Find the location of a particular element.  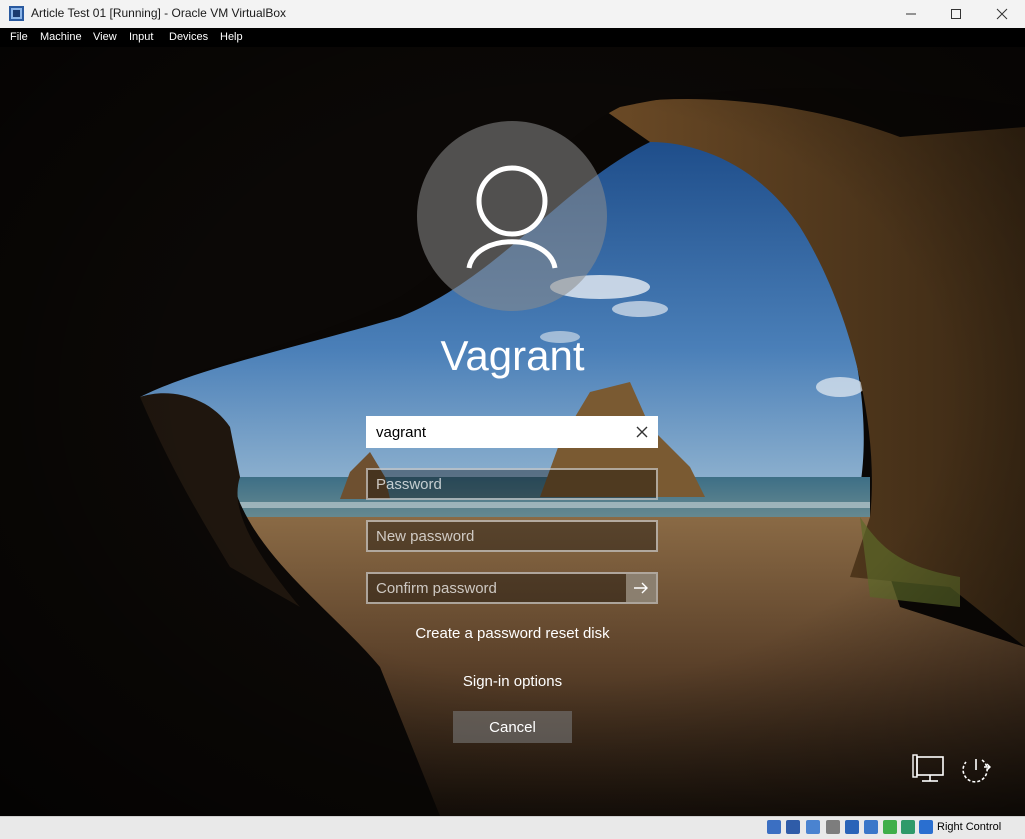

display-icon is located at coordinates (890, 827).